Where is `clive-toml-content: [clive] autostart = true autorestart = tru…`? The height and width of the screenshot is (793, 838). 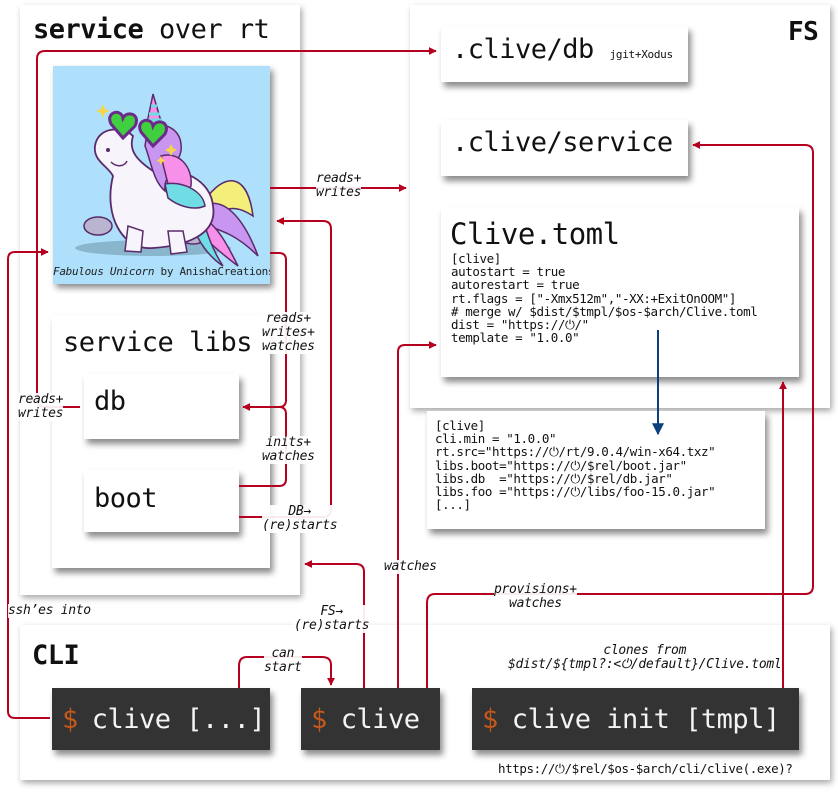 clive-toml-content: [clive] autostart = true autorestart = tru… is located at coordinates (604, 299).